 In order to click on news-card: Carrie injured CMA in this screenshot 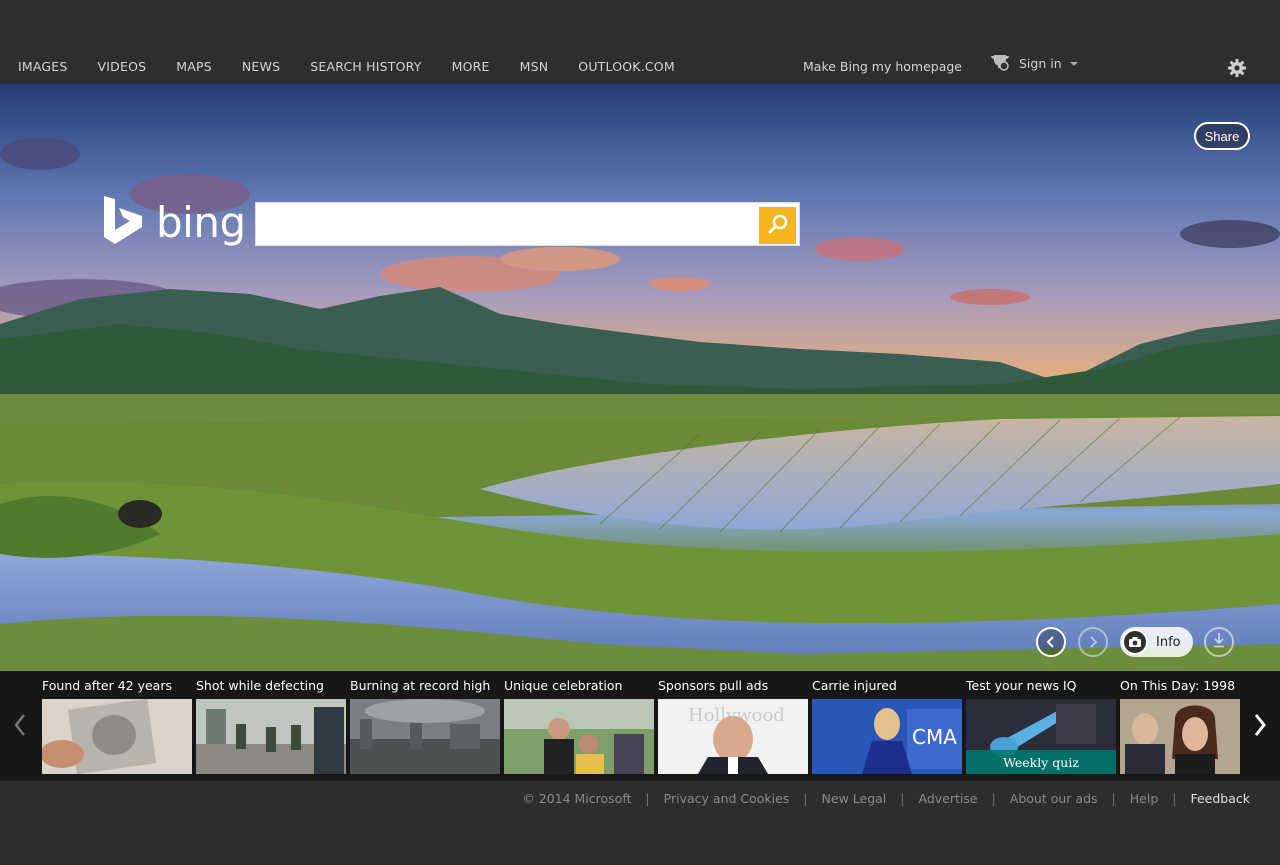, I will do `click(887, 725)`.